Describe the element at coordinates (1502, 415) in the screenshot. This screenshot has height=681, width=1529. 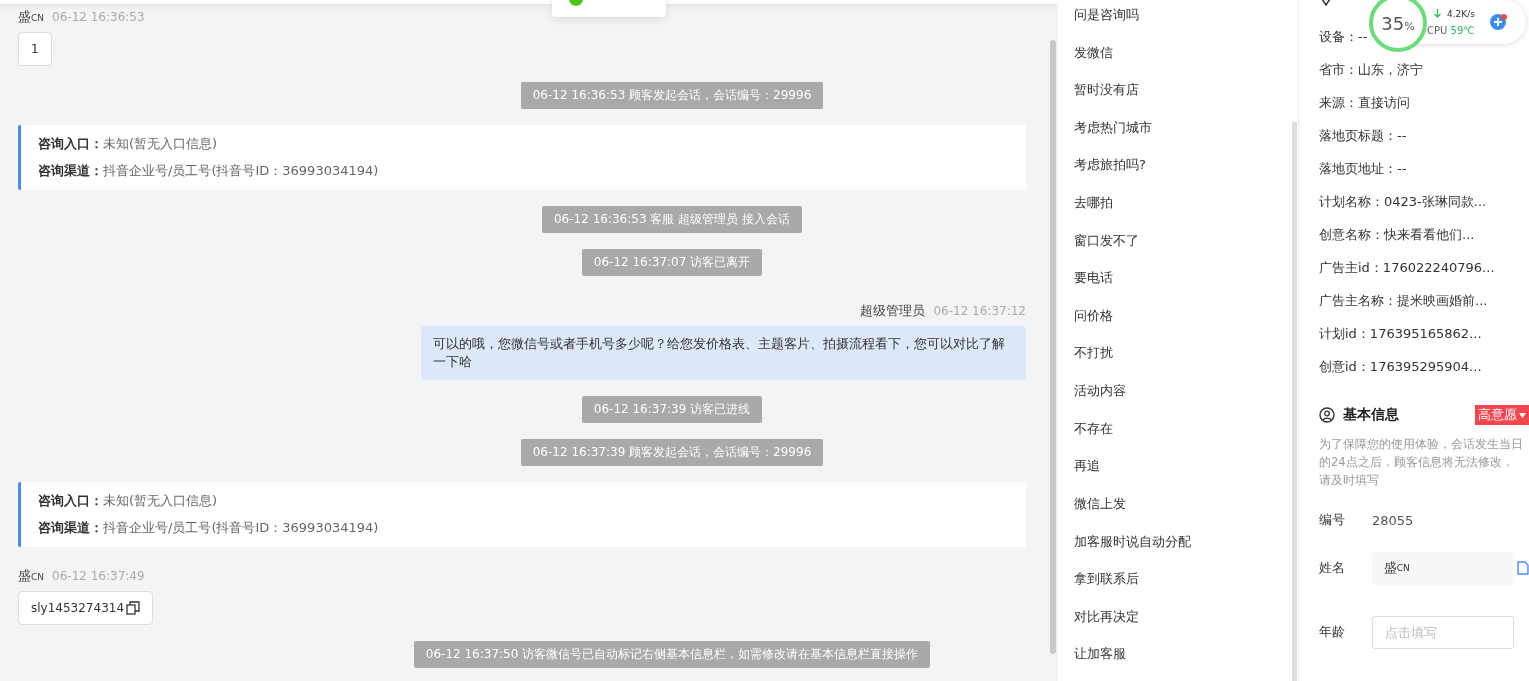
I see `intent-dropdown: 高意愿` at that location.